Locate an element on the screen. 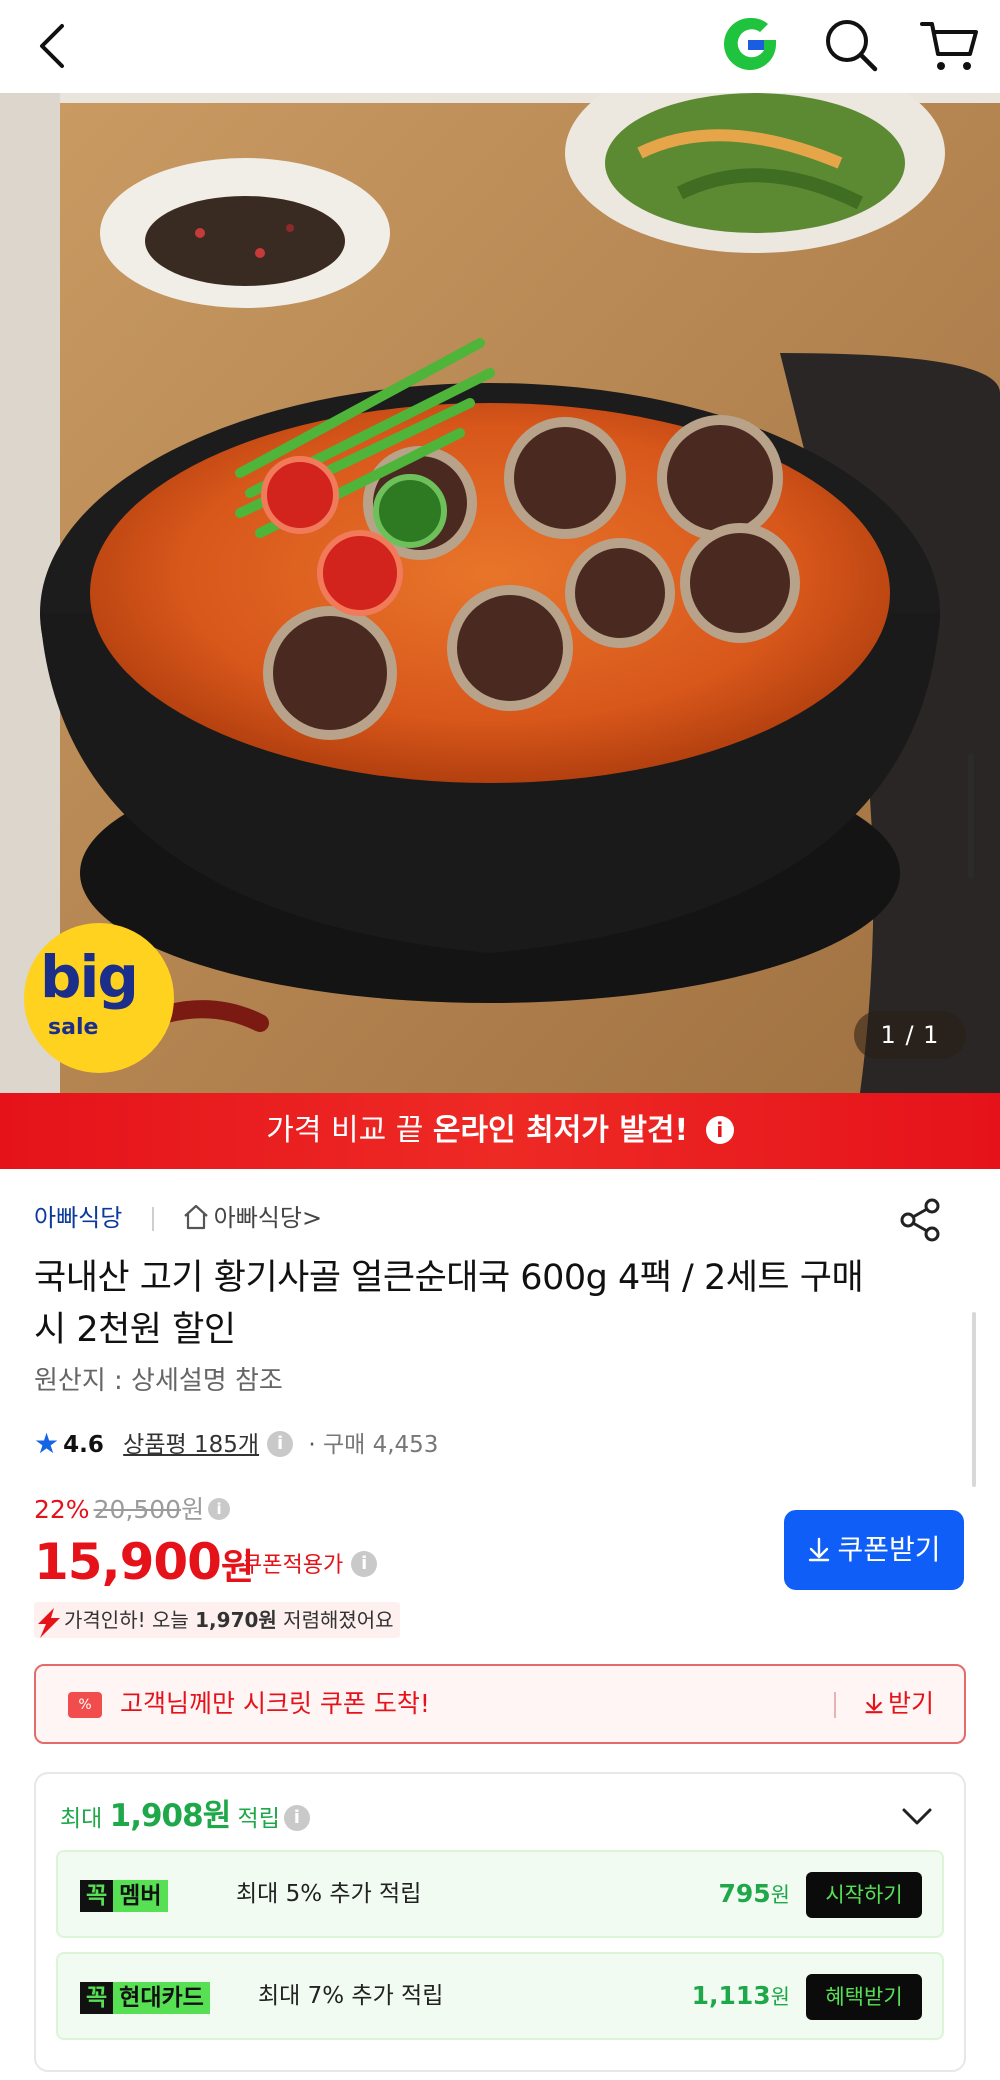  price-drop-suffix: 저렴해졌어요 is located at coordinates (335, 1620).